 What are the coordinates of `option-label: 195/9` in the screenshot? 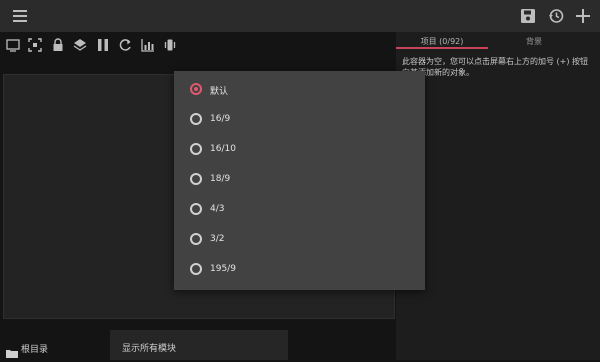 It's located at (223, 269).